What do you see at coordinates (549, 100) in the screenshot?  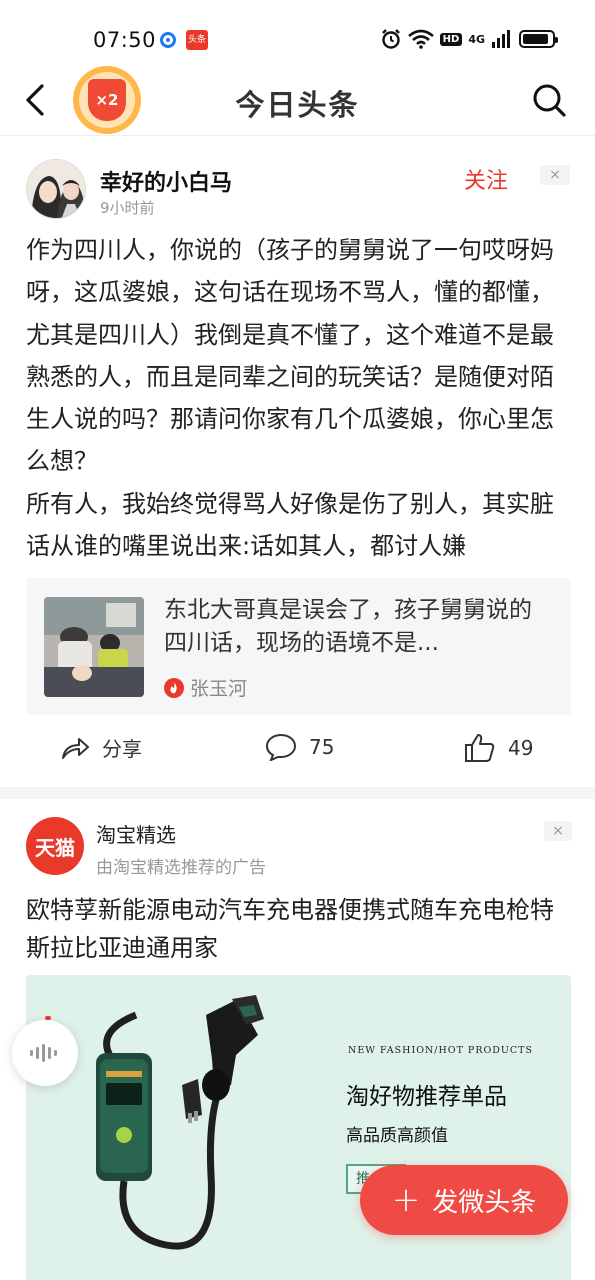 I see `search-icon` at bounding box center [549, 100].